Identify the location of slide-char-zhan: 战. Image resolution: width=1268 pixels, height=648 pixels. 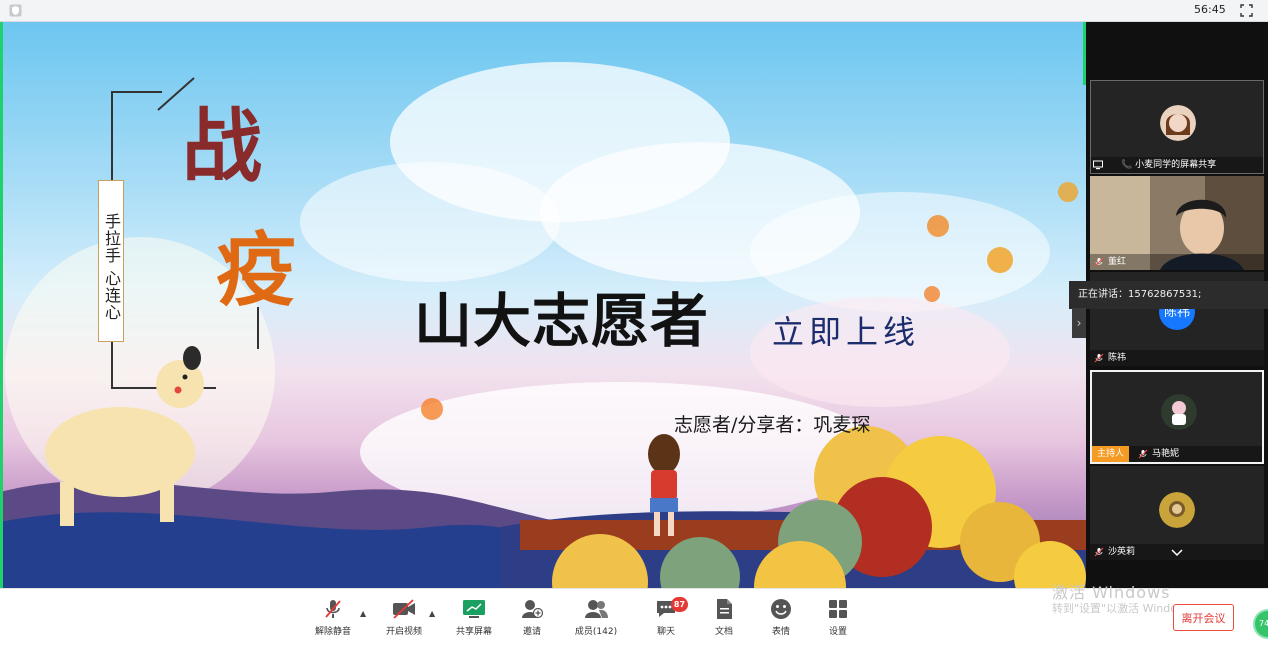
(222, 146).